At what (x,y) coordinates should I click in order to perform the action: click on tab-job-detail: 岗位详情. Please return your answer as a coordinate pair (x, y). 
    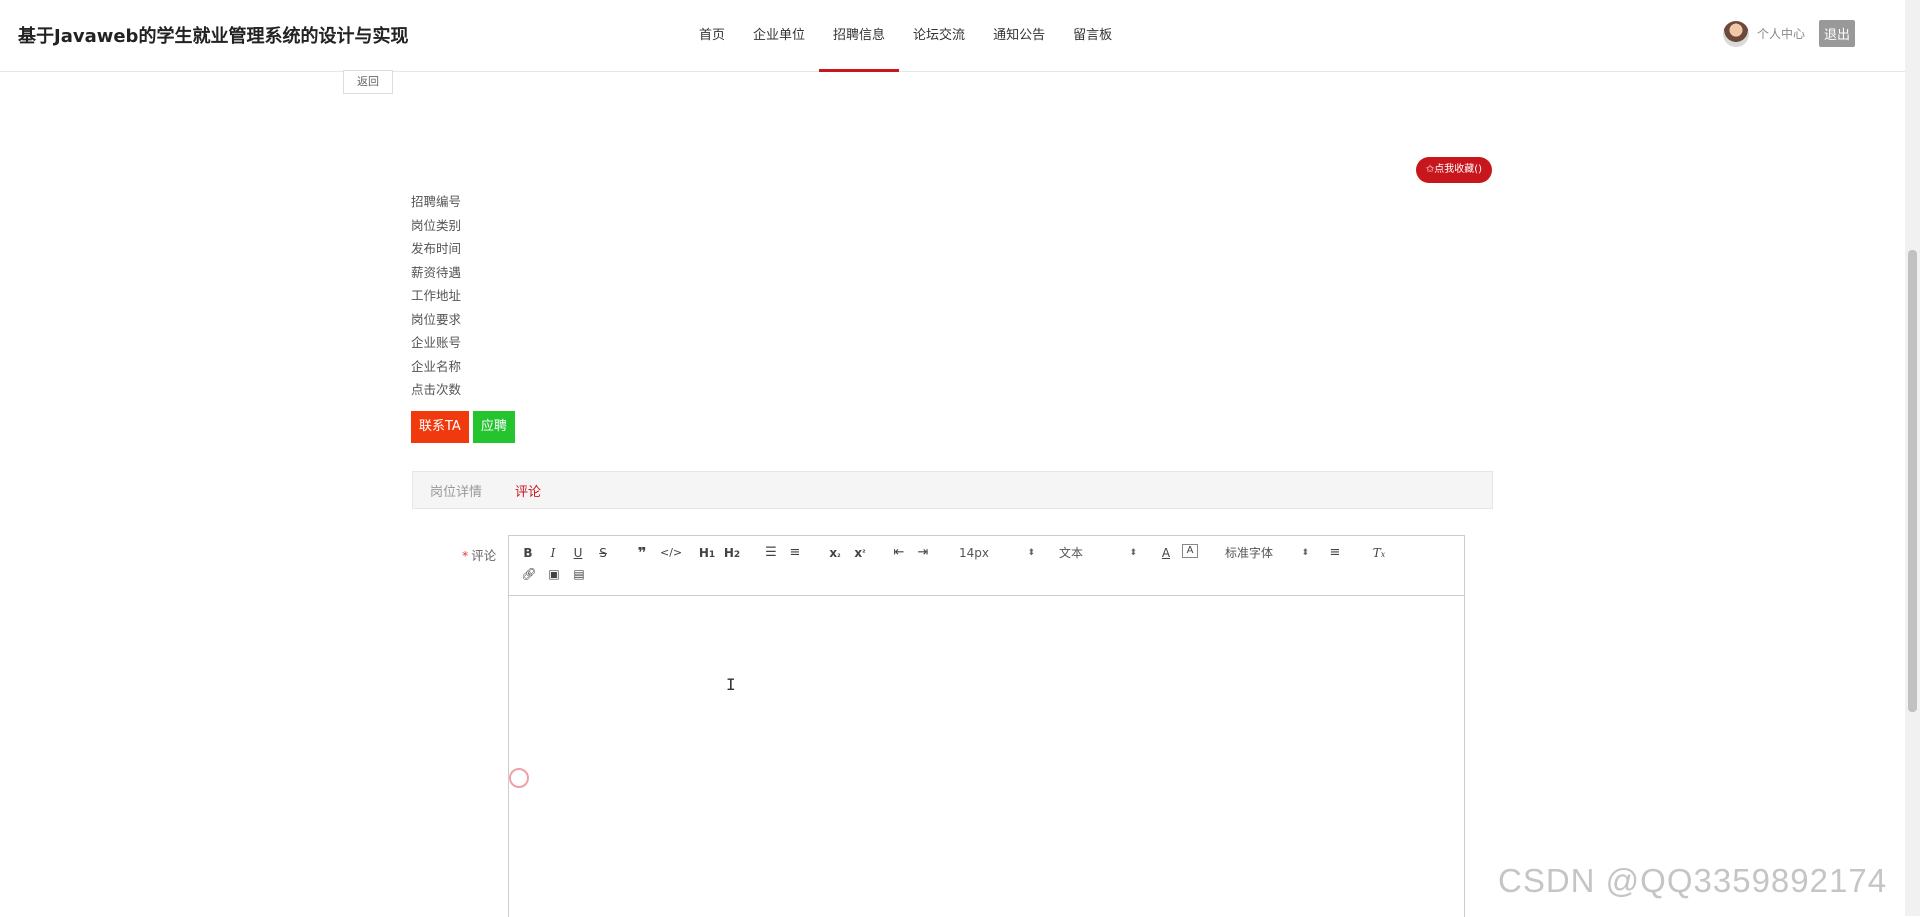
    Looking at the image, I should click on (456, 490).